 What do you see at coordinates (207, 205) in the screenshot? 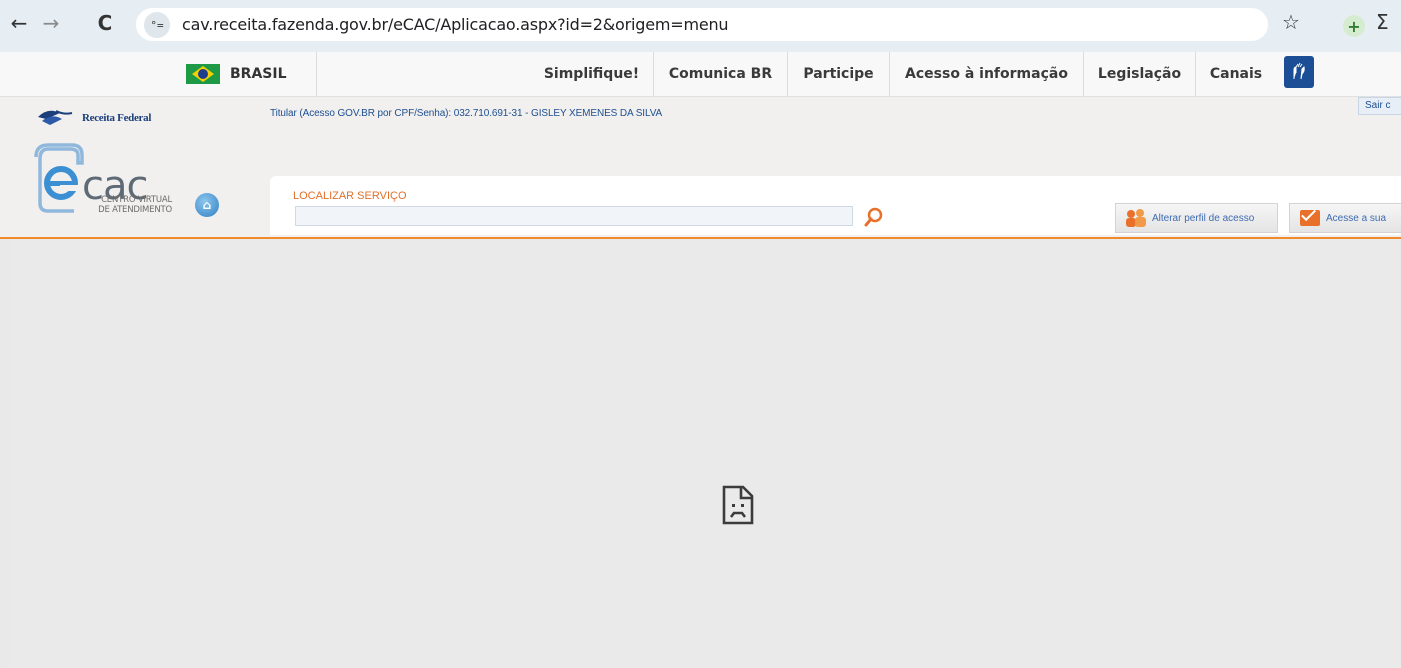
I see `home-icon: ⌂` at bounding box center [207, 205].